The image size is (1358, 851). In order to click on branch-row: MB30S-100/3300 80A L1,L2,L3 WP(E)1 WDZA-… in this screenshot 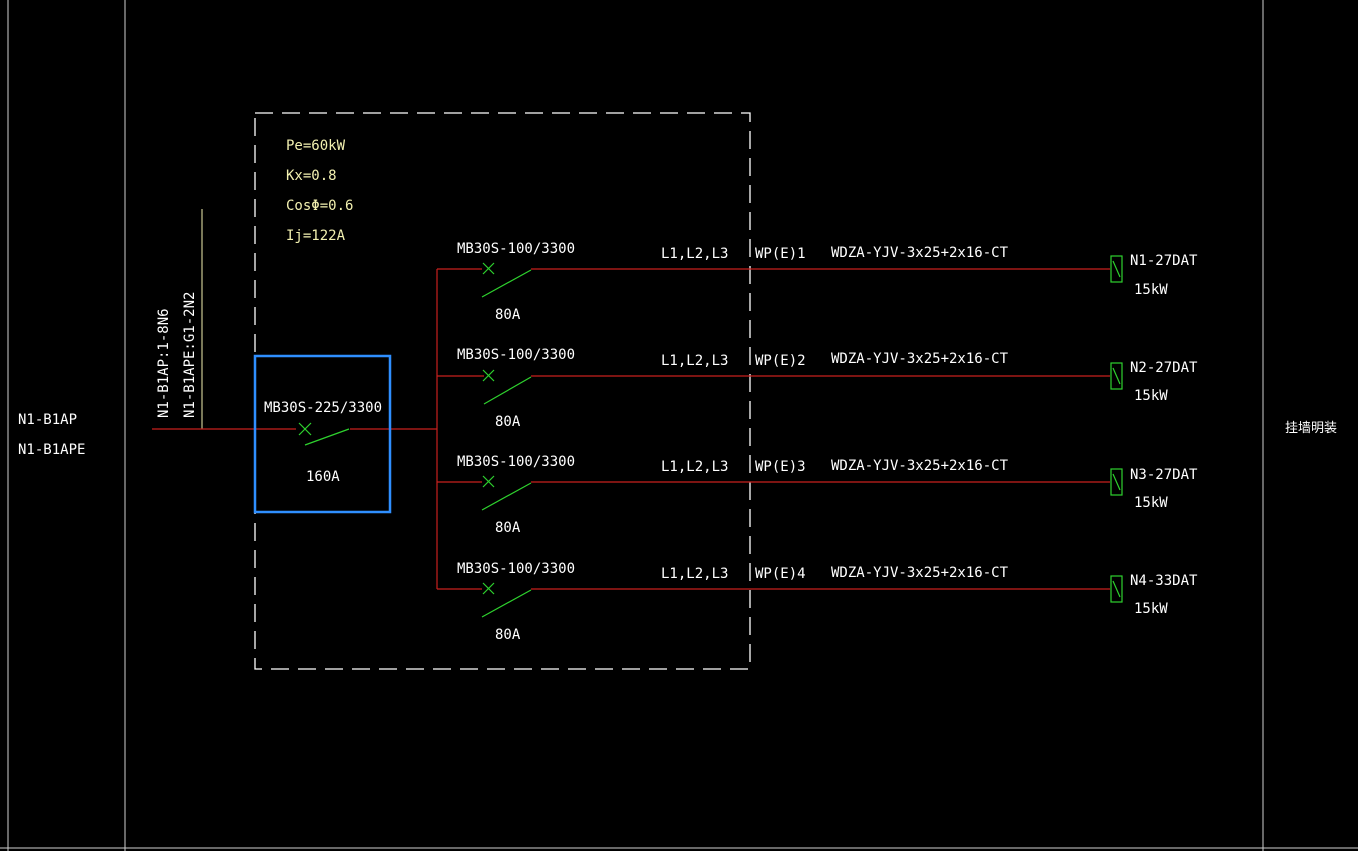, I will do `click(817, 282)`.